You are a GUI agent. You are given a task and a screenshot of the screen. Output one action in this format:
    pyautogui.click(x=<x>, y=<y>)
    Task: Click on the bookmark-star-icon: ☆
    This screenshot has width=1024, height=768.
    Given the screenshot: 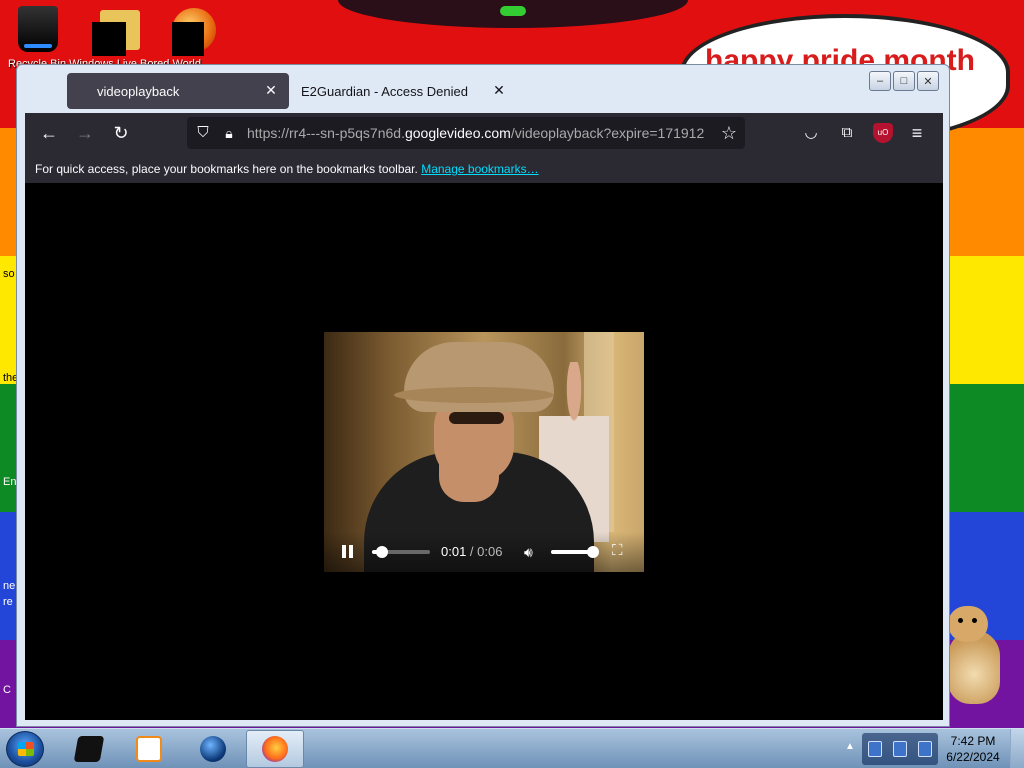 What is the action you would take?
    pyautogui.click(x=729, y=133)
    